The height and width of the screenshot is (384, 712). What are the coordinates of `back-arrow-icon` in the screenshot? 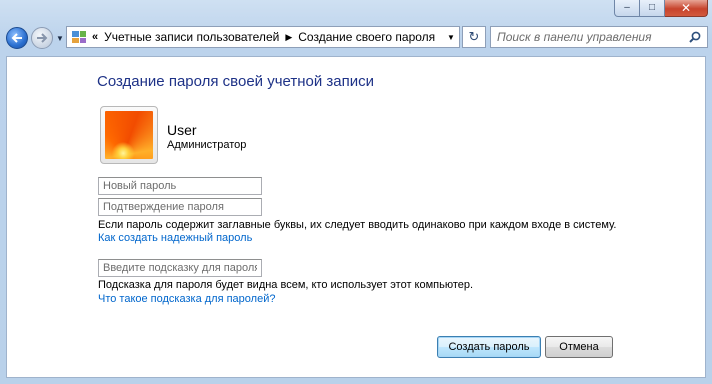 It's located at (16, 38).